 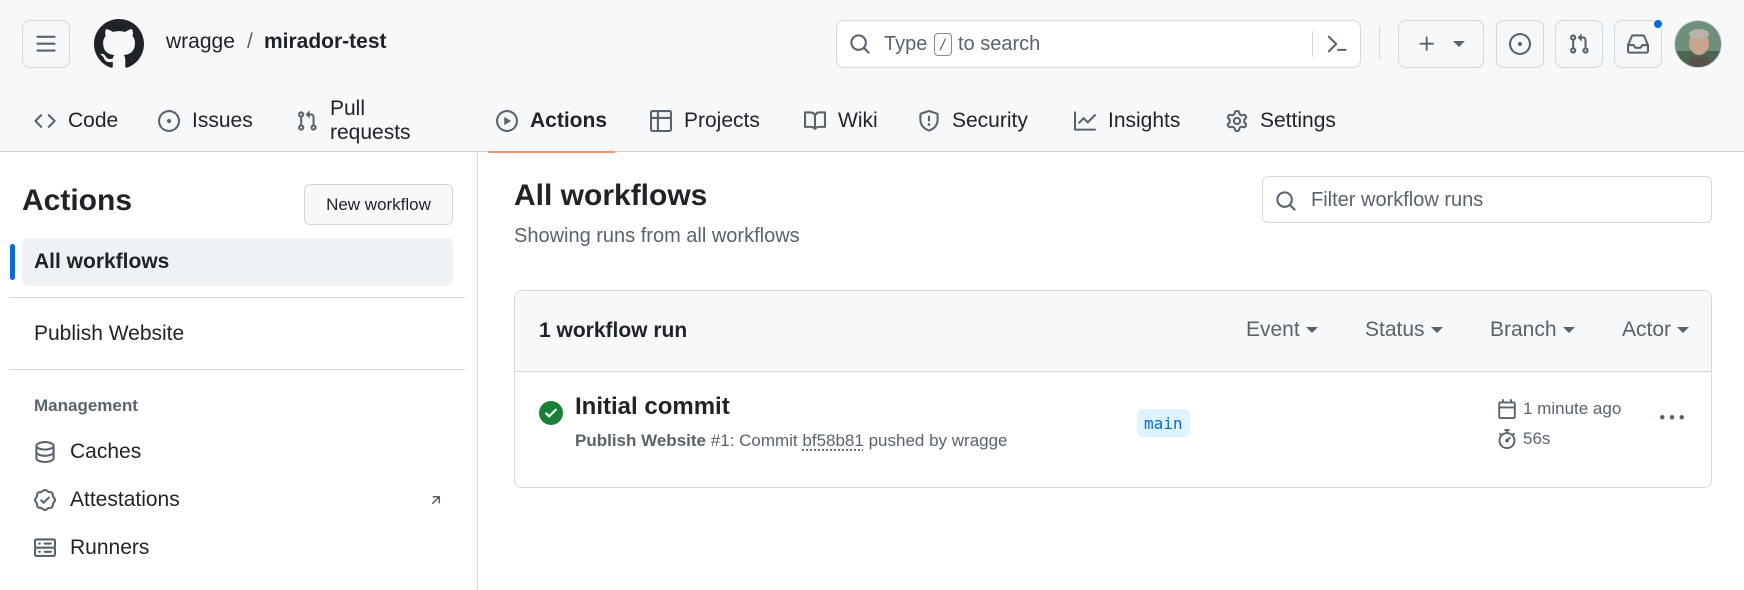 I want to click on tab-actions: Actions, so click(x=552, y=121).